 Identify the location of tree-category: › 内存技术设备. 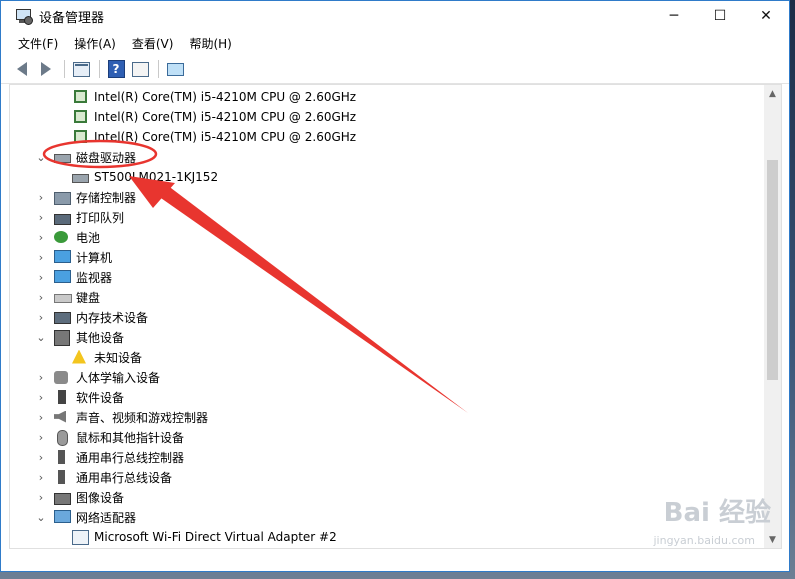
(91, 317).